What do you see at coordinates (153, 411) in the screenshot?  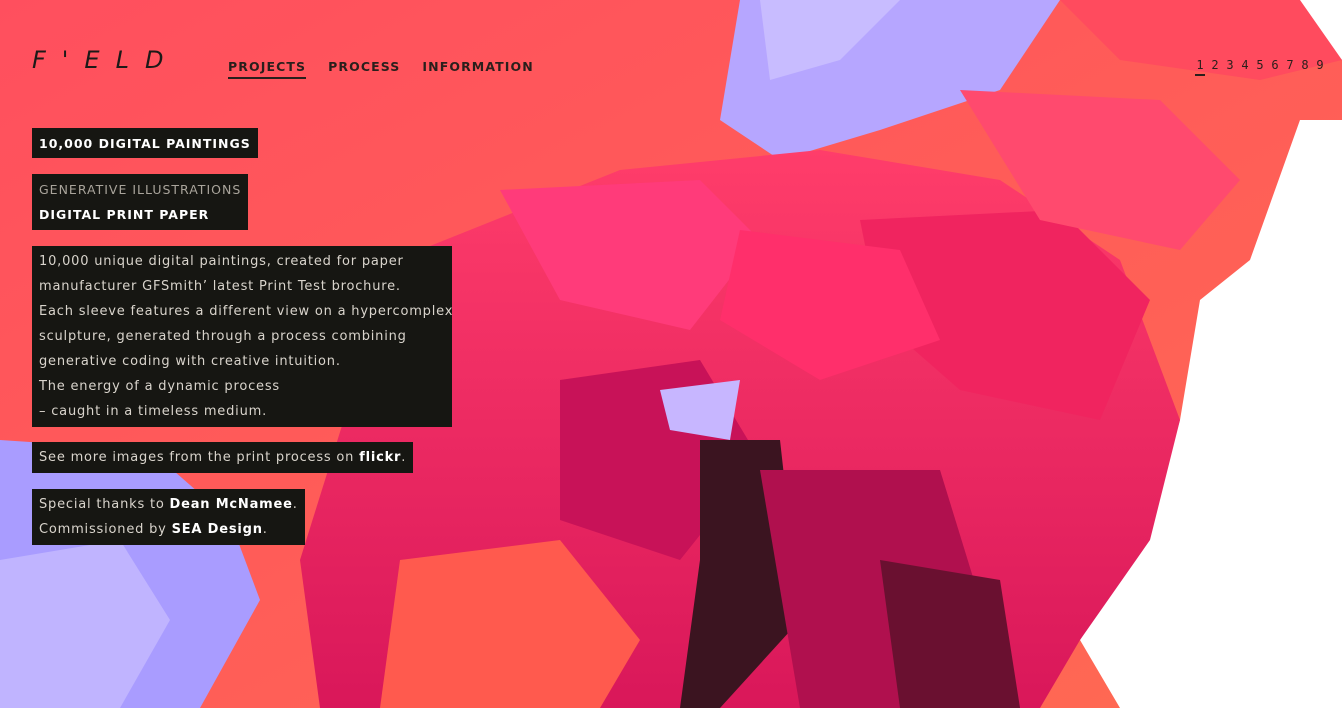 I see `description-line: – caught in a timeless medium.` at bounding box center [153, 411].